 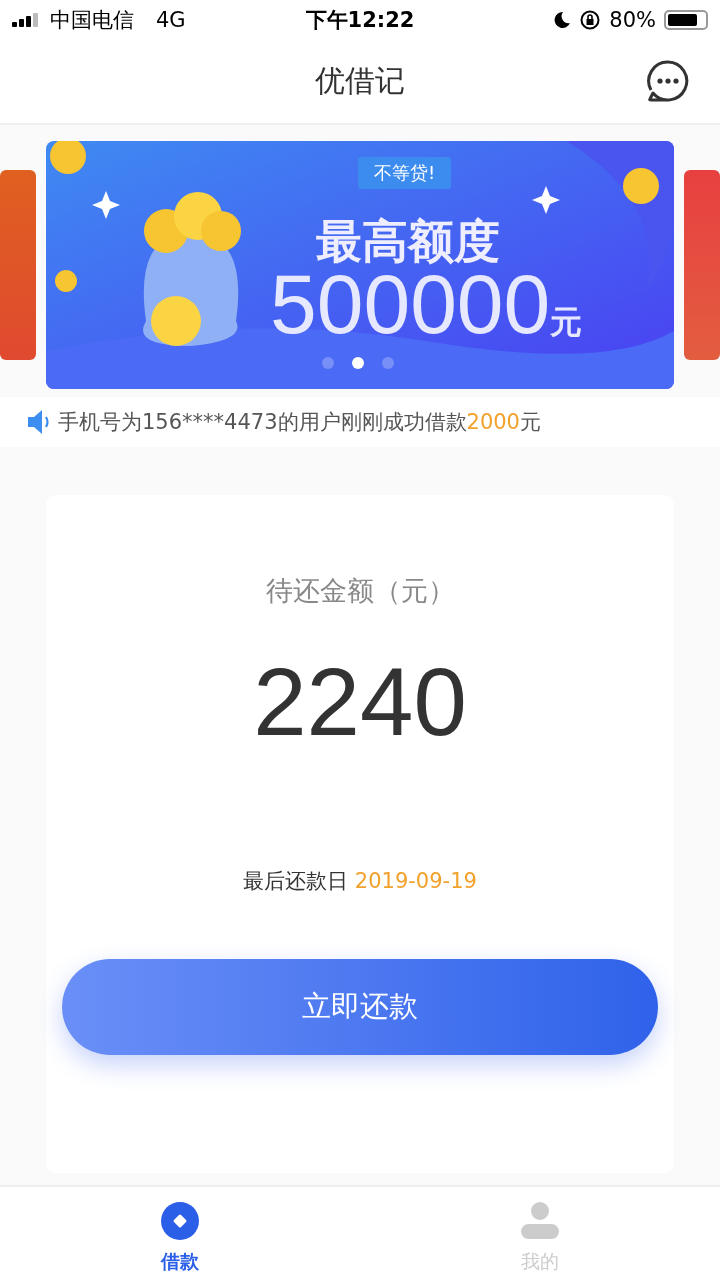 What do you see at coordinates (405, 173) in the screenshot?
I see `banner-tag: 不等贷!` at bounding box center [405, 173].